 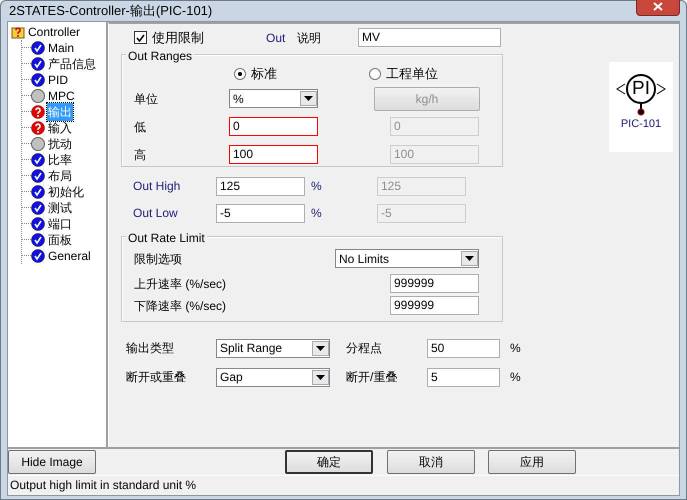 I want to click on tree-item: PID, so click(x=58, y=79).